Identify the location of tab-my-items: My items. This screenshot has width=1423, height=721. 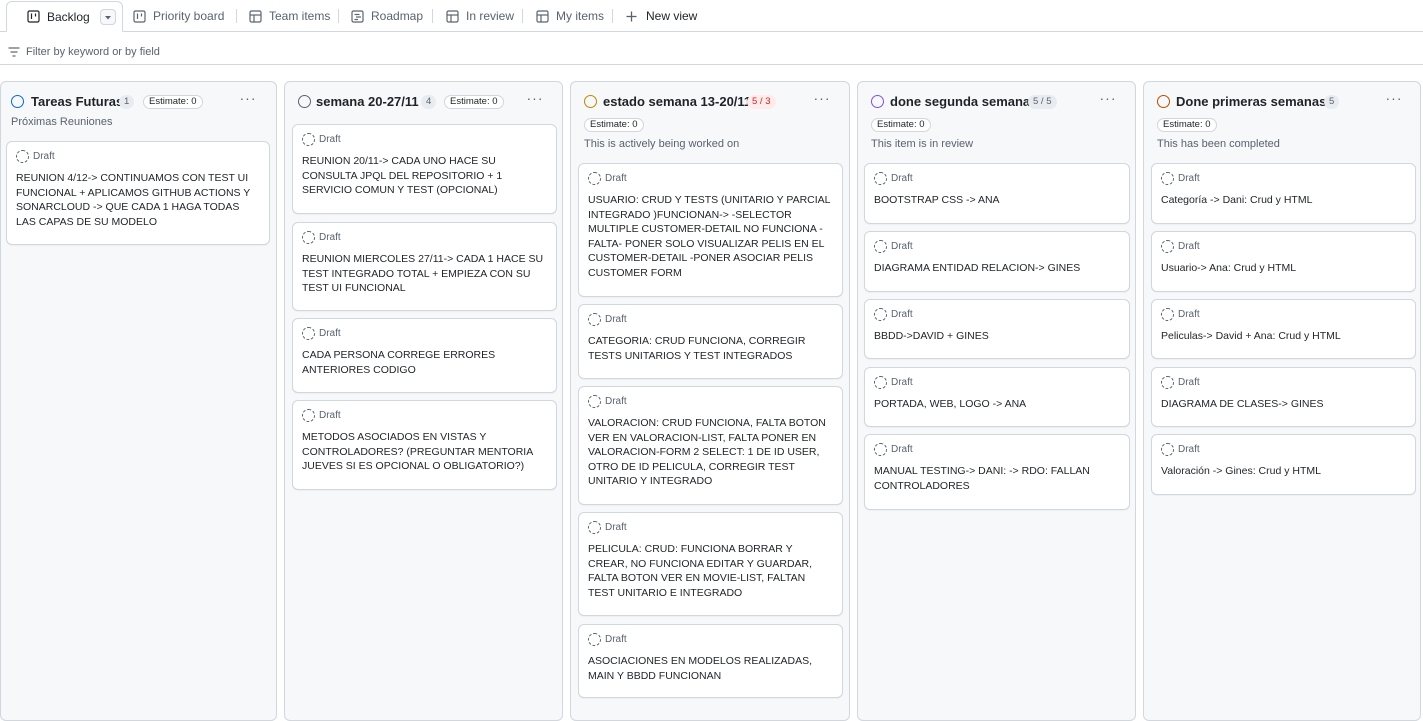
(570, 16).